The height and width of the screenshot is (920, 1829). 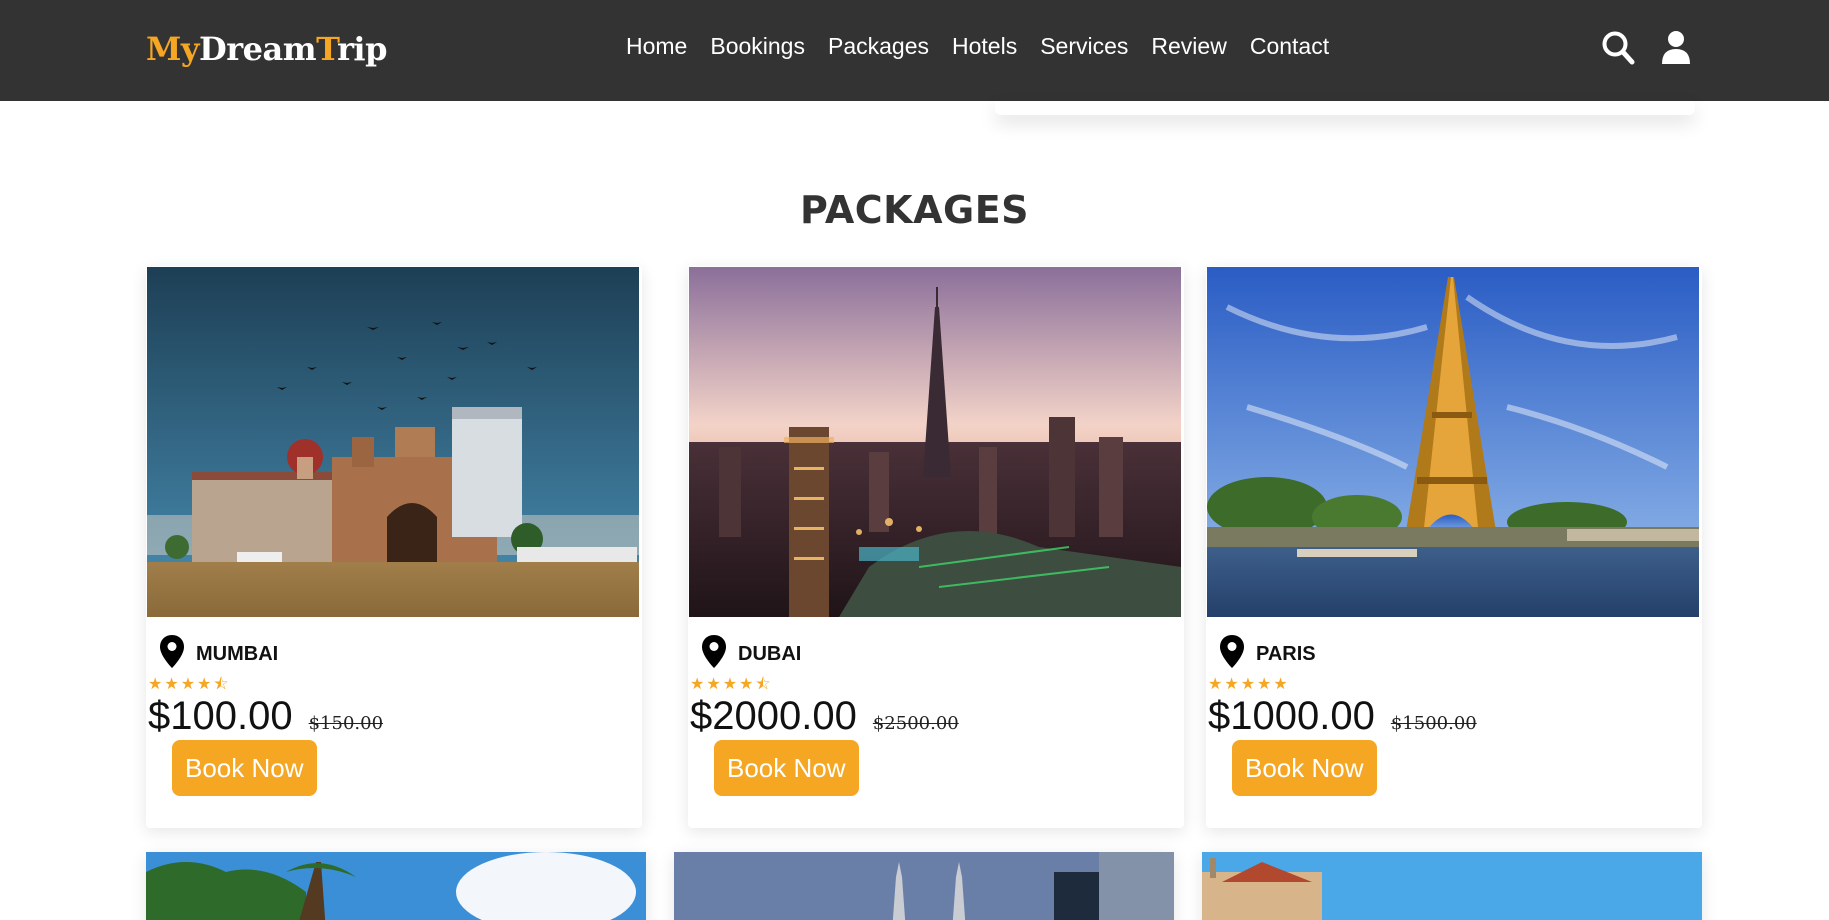 I want to click on nav-contact: Contact, so click(x=1289, y=46).